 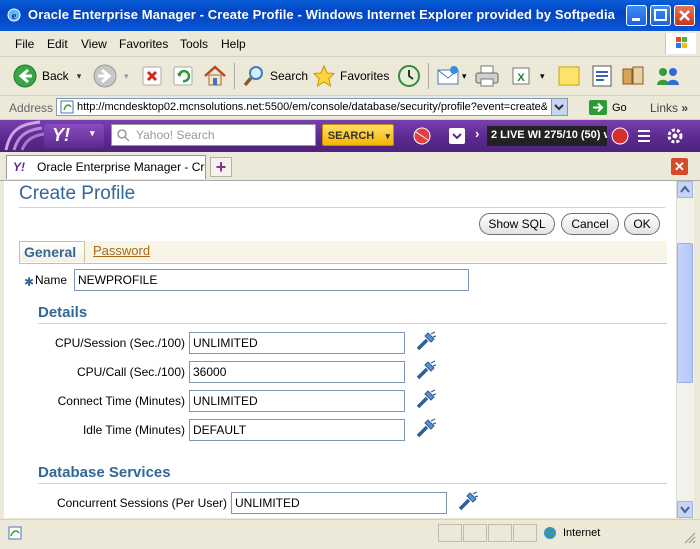 I want to click on research-icon, so click(x=633, y=75).